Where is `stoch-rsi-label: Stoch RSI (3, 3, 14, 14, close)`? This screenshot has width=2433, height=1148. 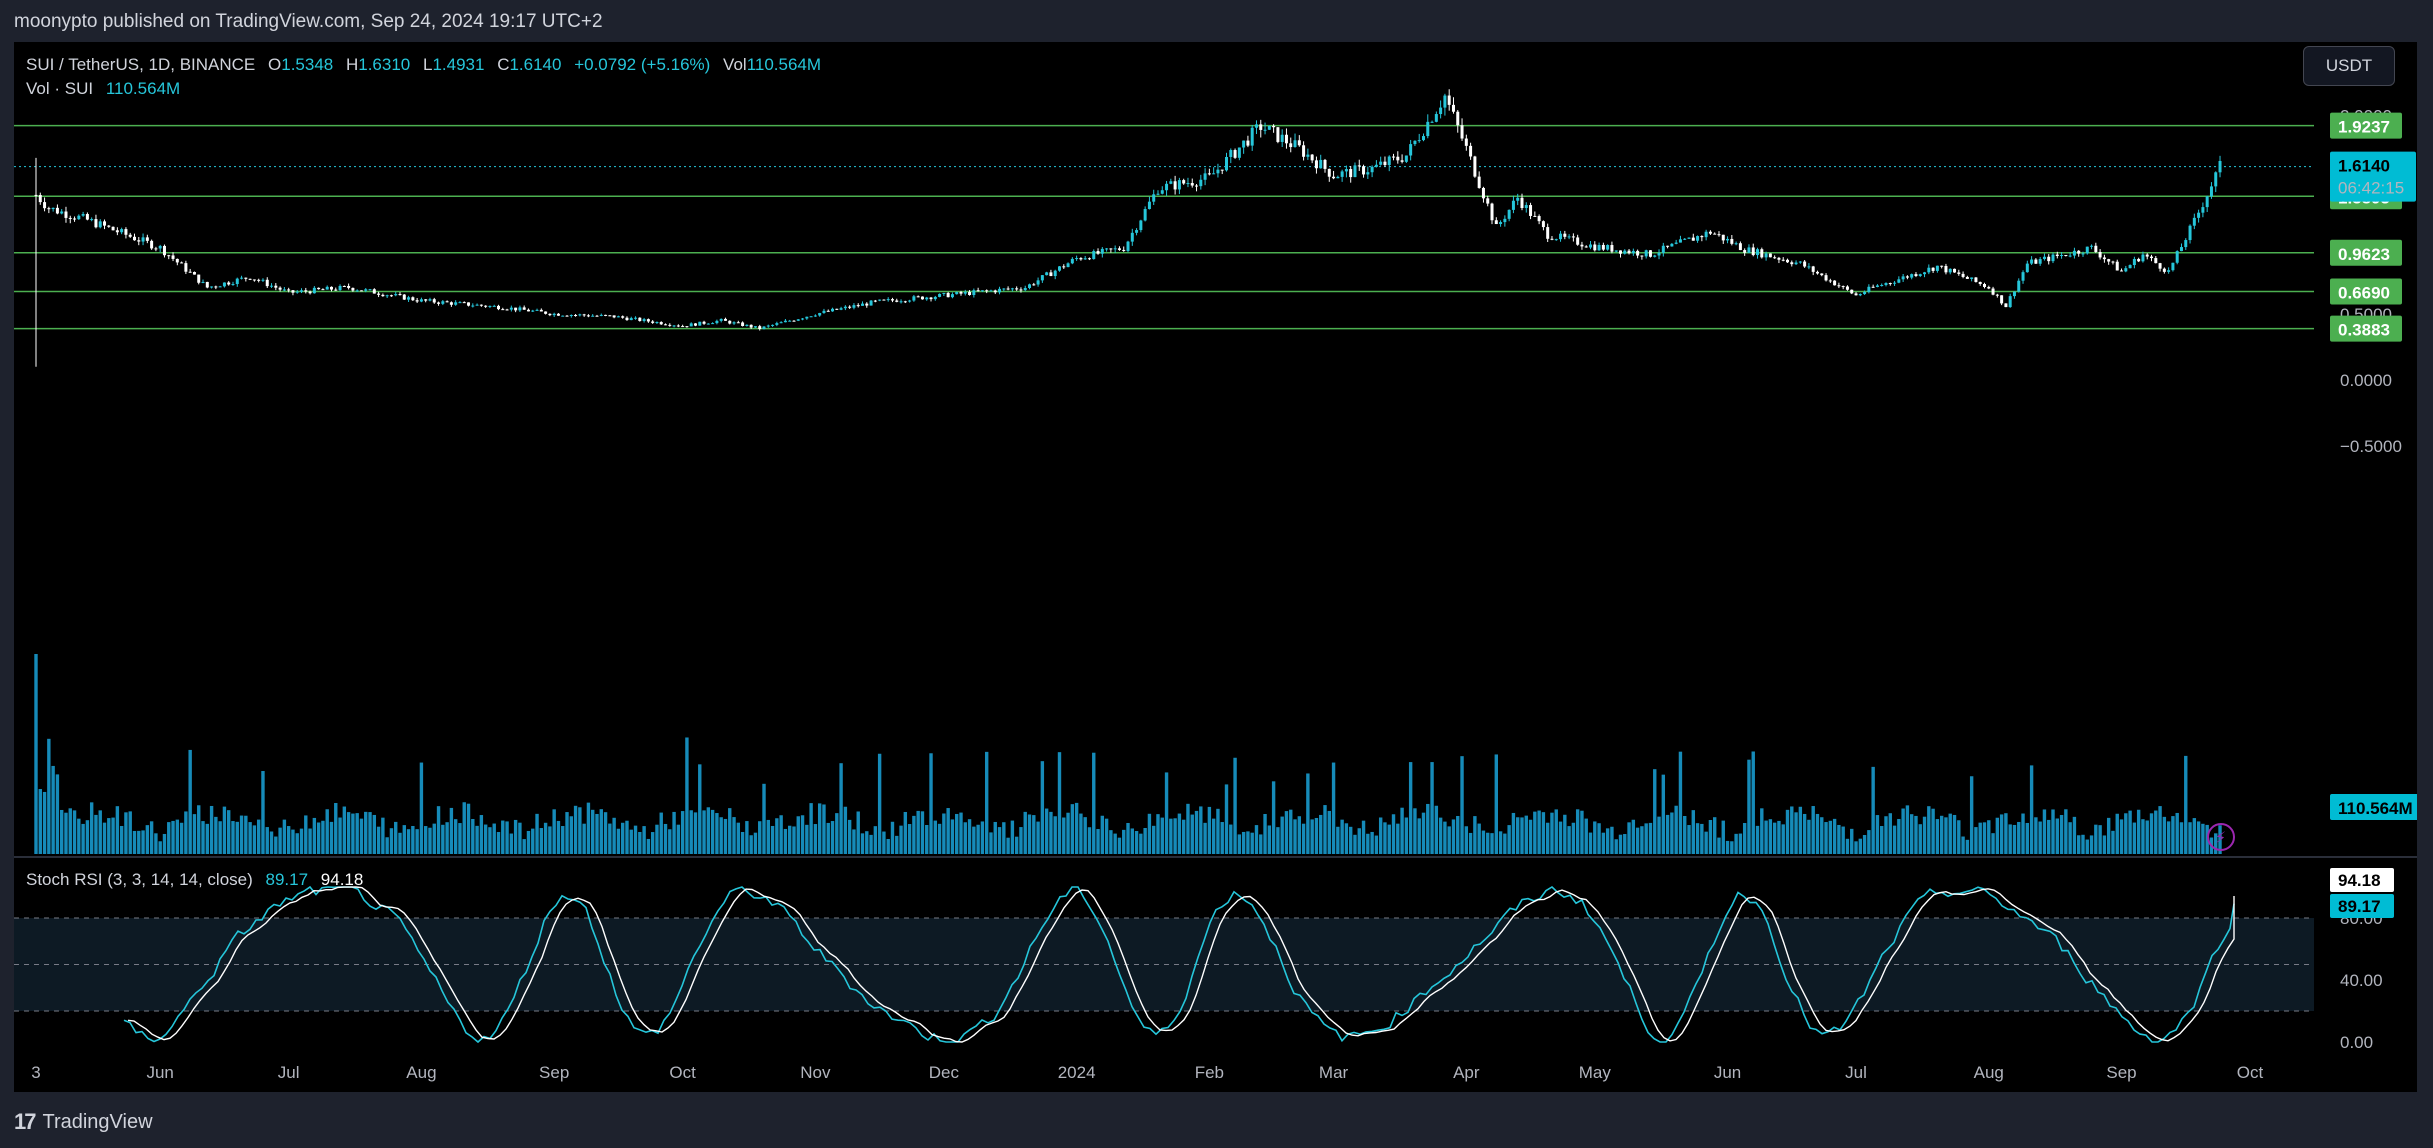 stoch-rsi-label: Stoch RSI (3, 3, 14, 14, close) is located at coordinates (139, 879).